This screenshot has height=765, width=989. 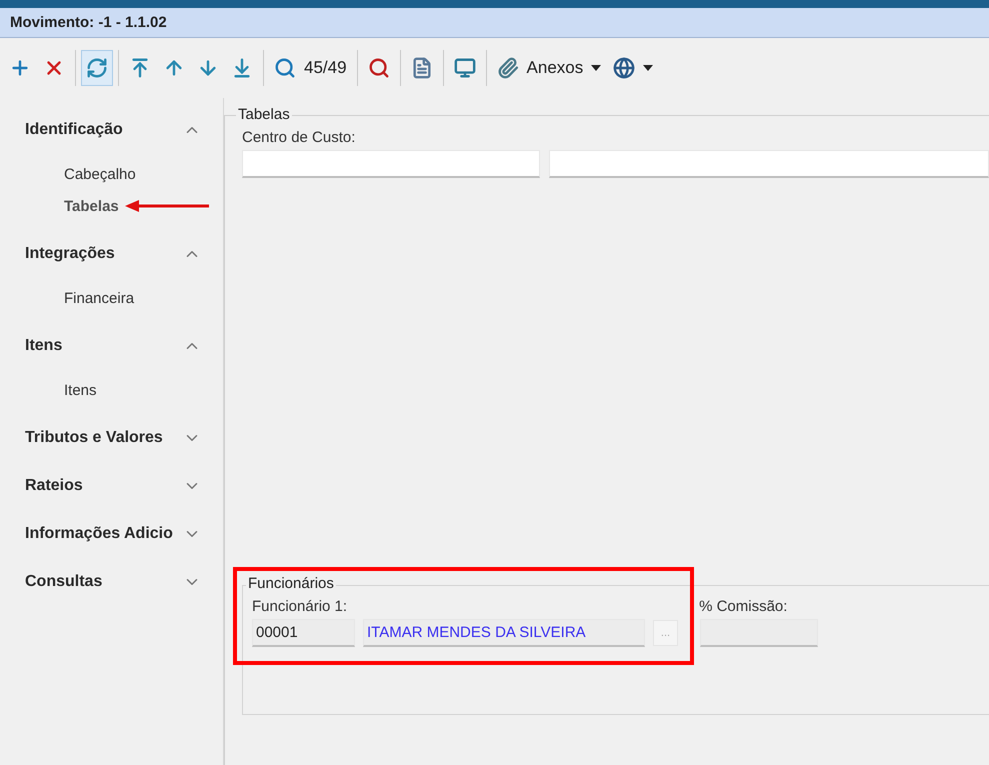 I want to click on field-label: Funcionário 1:, so click(x=300, y=606).